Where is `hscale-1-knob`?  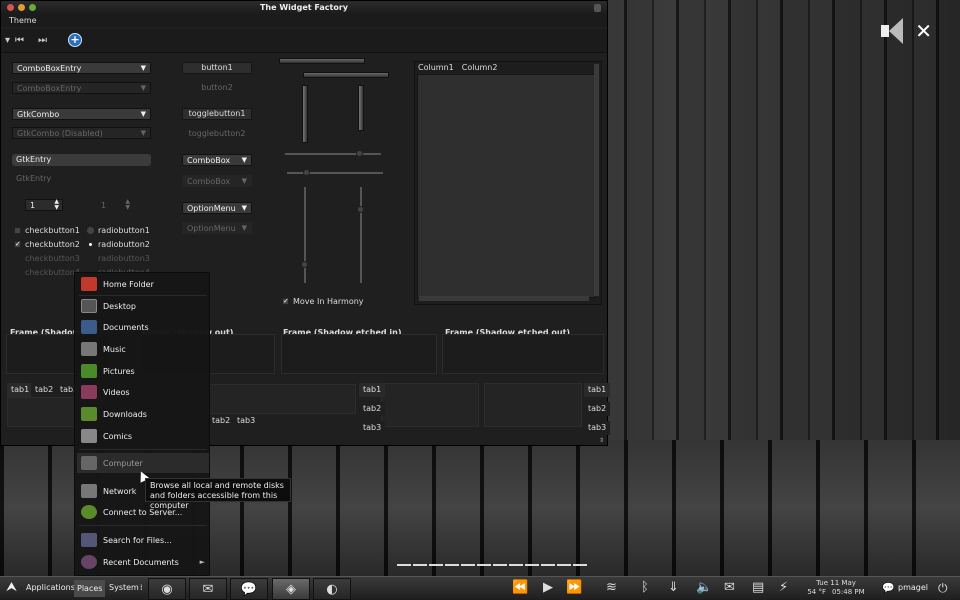
hscale-1-knob is located at coordinates (359, 153).